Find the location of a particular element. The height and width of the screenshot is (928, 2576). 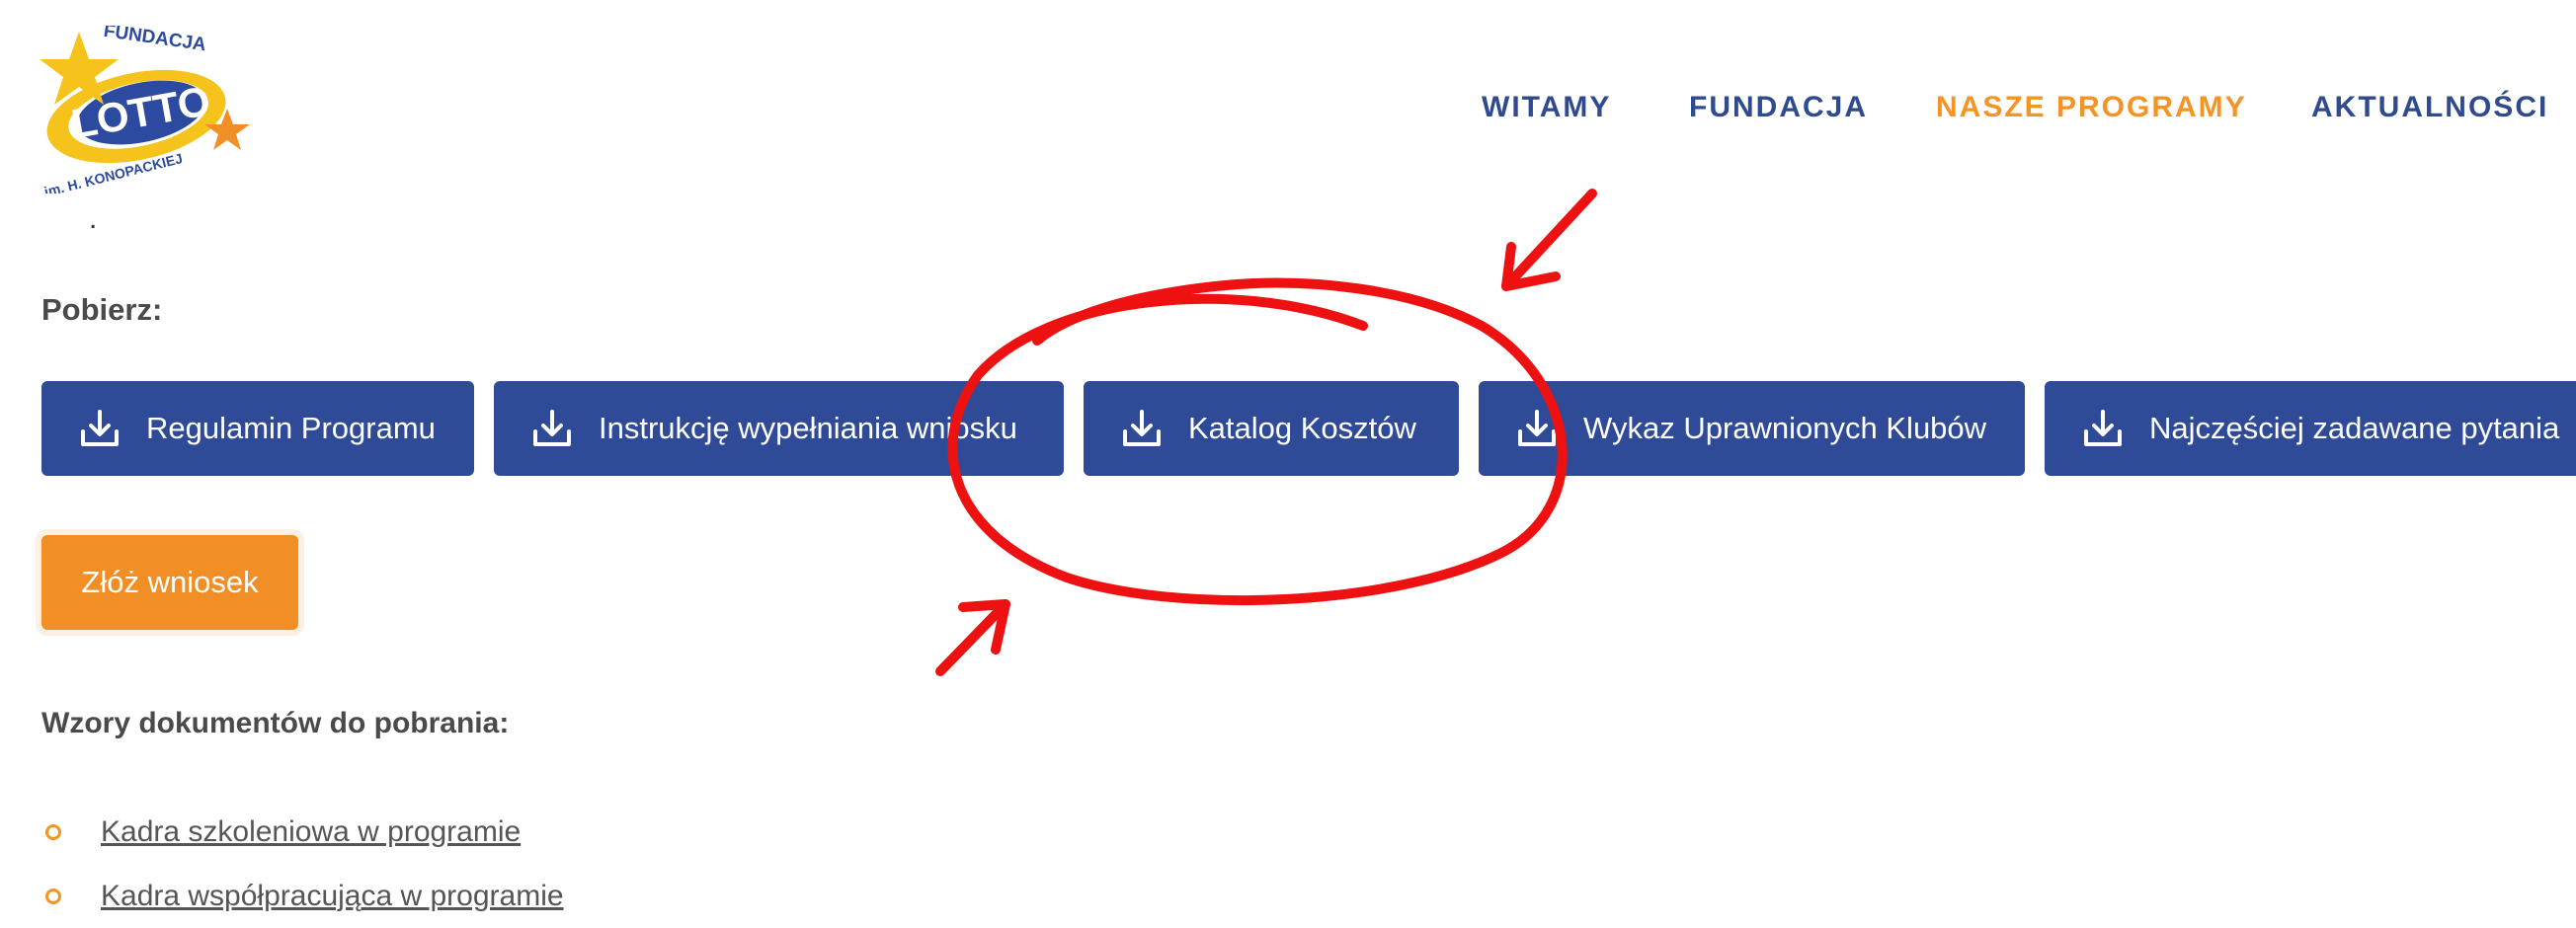

download-faq-button: Najczęściej zadawane pytania is located at coordinates (2310, 428).